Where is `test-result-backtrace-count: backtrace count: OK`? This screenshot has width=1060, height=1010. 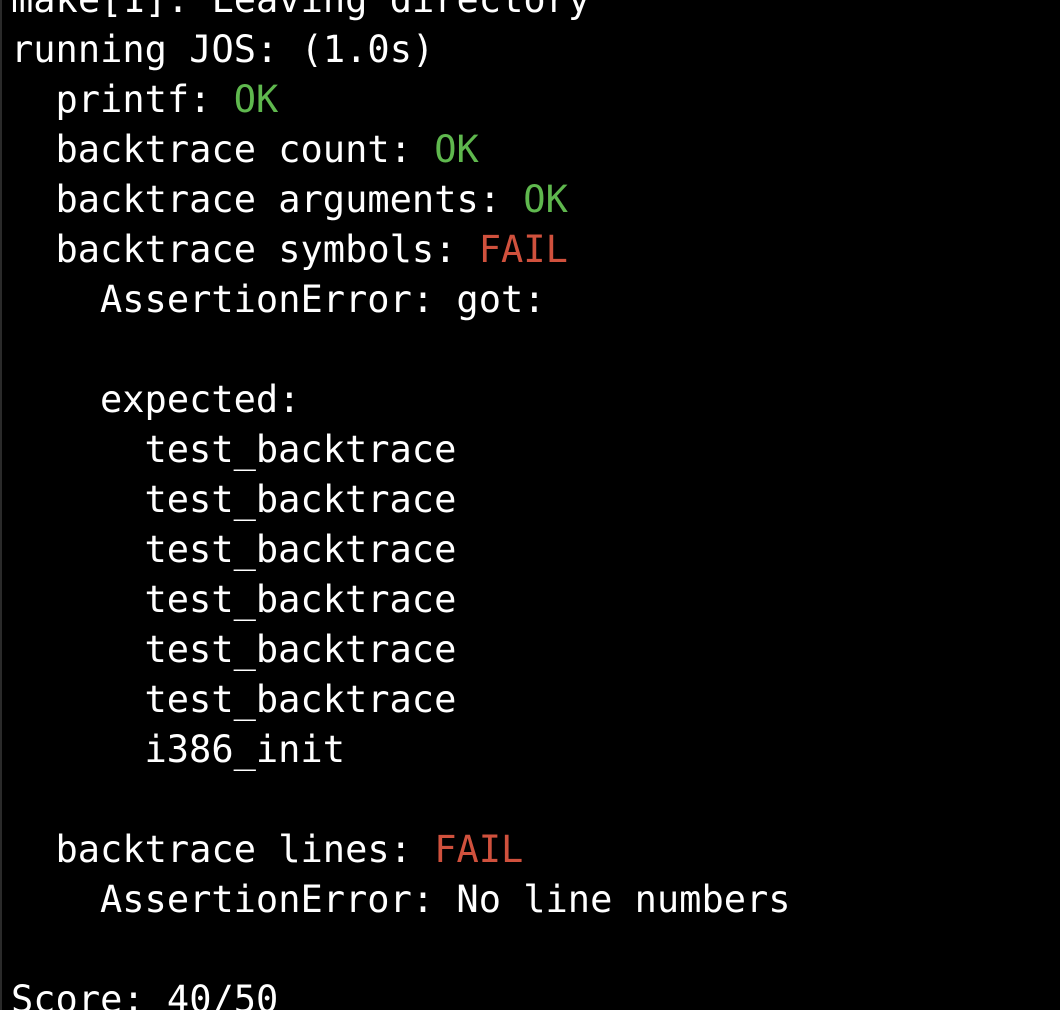
test-result-backtrace-count: backtrace count: OK is located at coordinates (401, 150).